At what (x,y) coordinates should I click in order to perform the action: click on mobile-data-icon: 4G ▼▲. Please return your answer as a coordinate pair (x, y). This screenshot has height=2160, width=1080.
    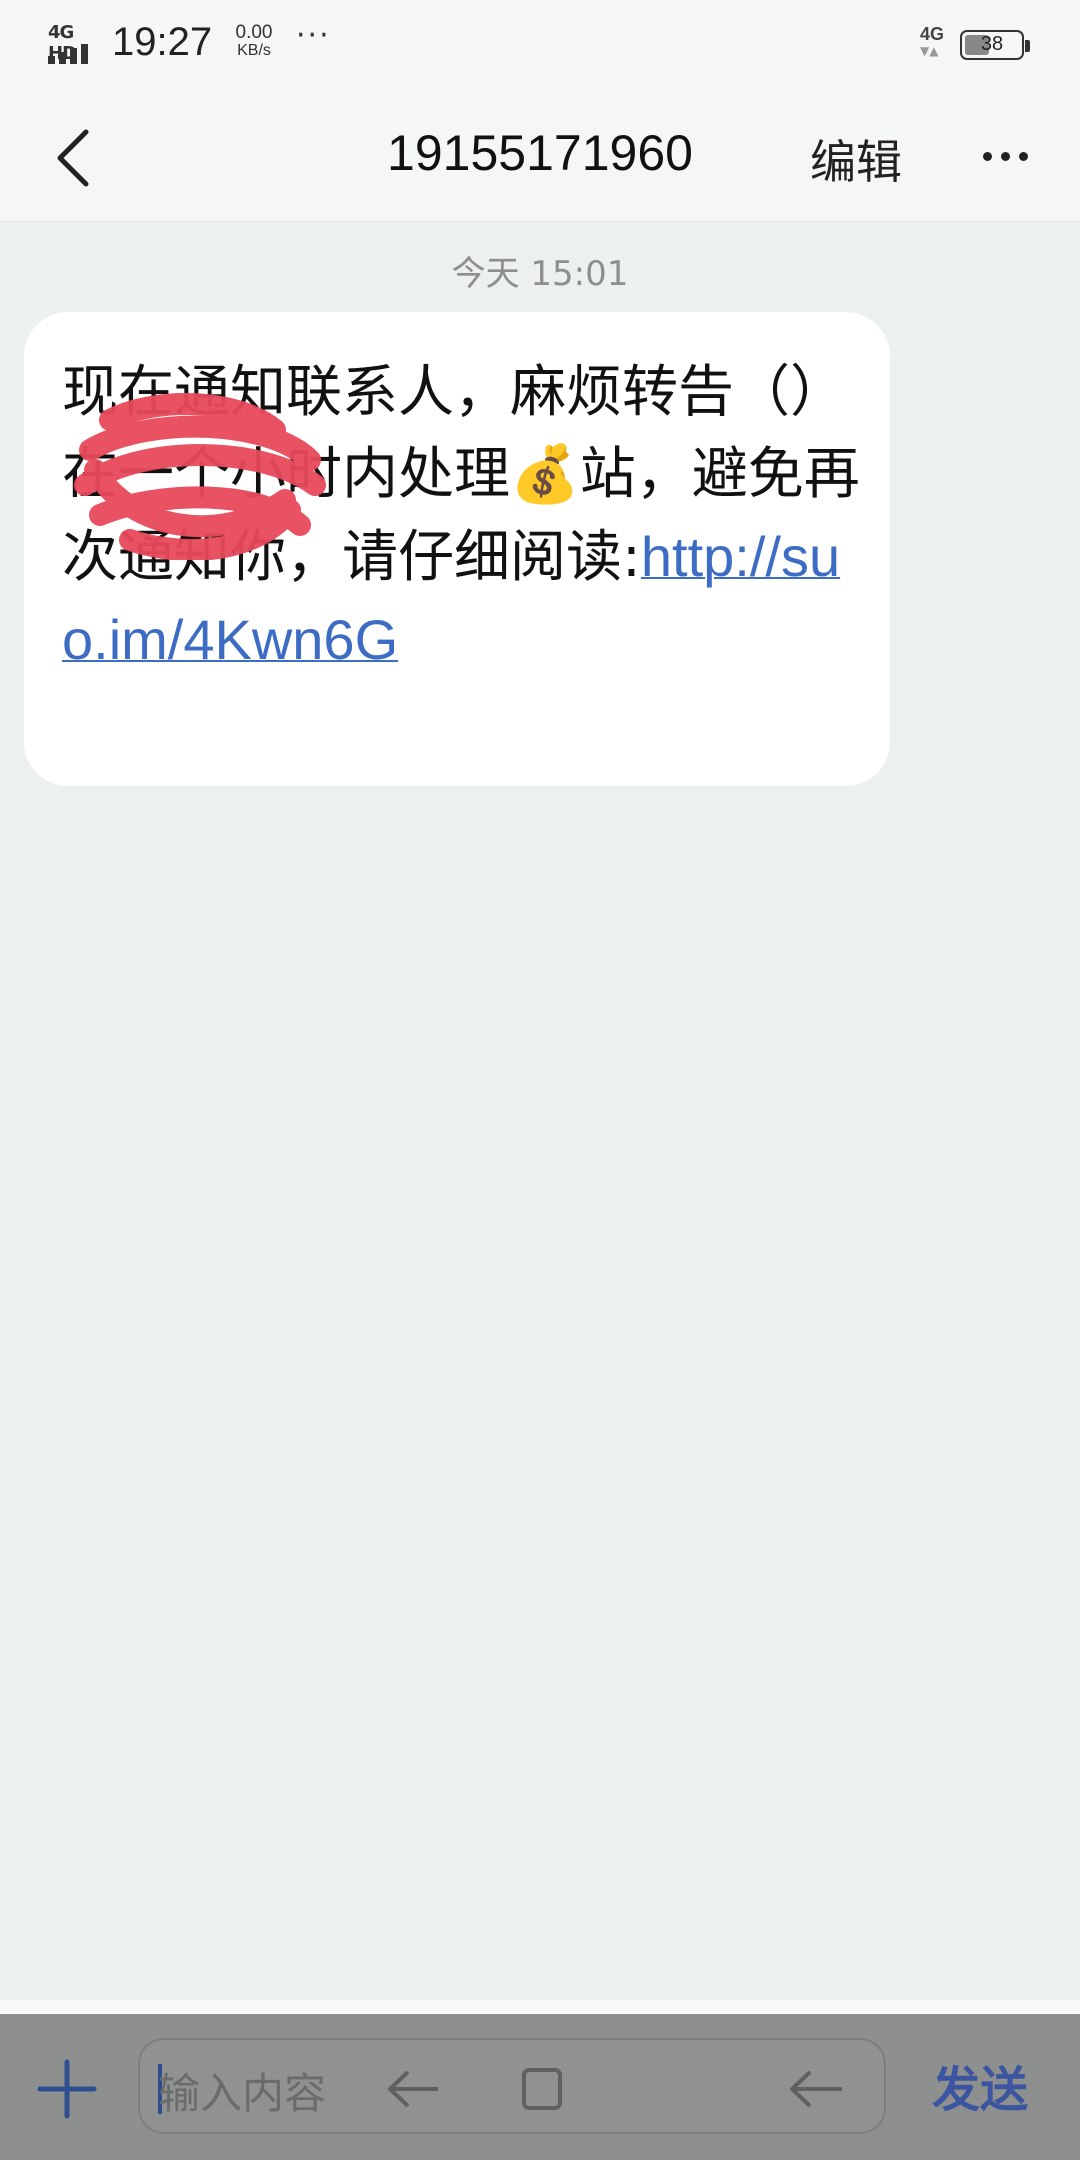
    Looking at the image, I should click on (937, 44).